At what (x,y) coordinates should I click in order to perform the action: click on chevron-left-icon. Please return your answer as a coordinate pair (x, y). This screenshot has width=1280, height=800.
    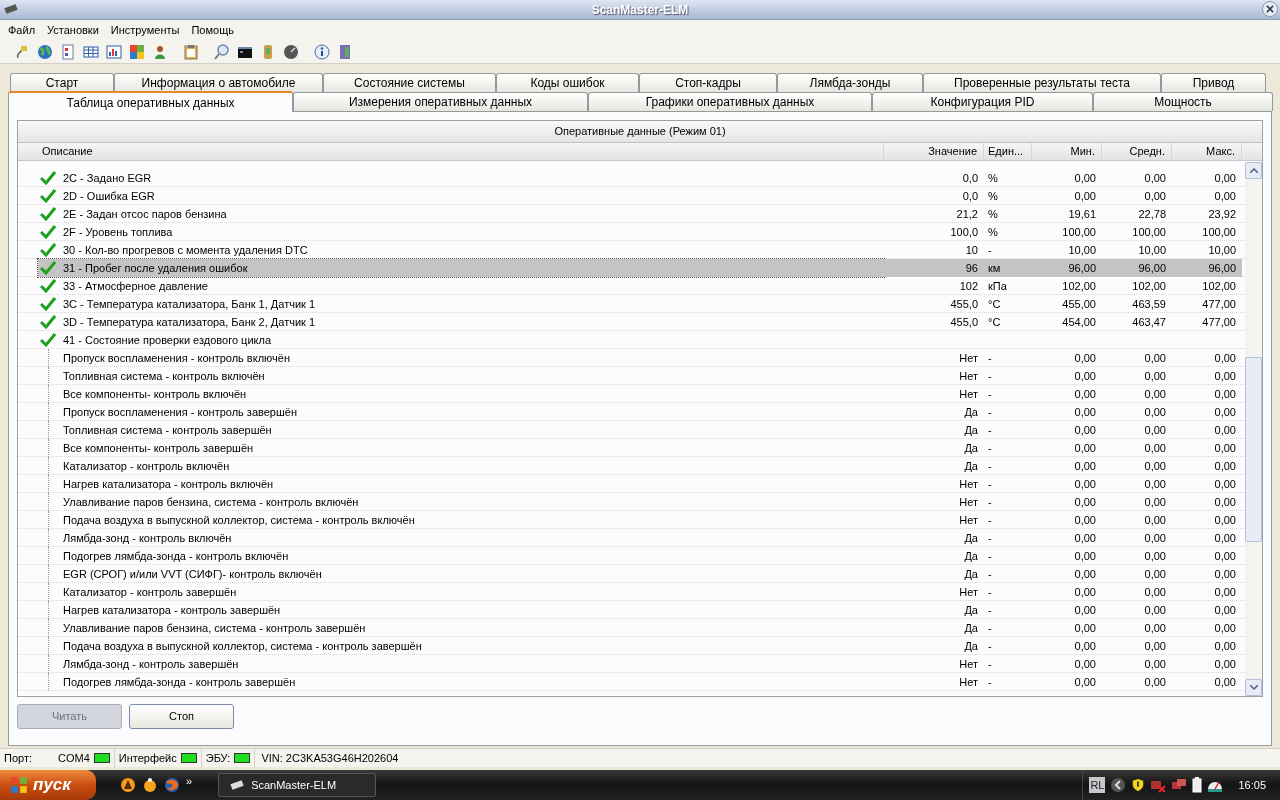
    Looking at the image, I should click on (1118, 785).